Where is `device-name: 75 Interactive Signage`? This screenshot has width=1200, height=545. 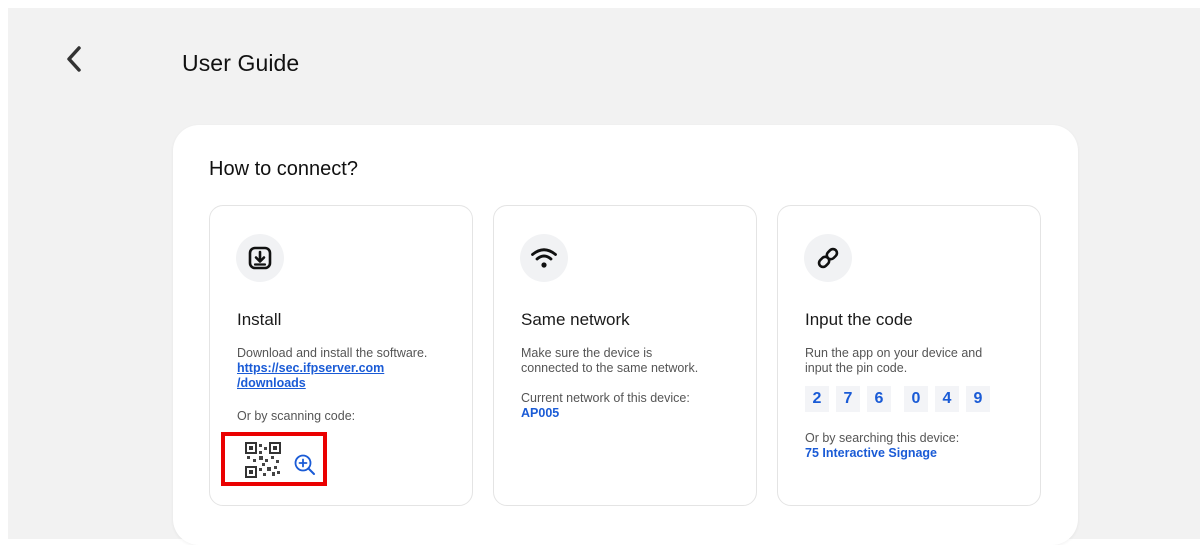 device-name: 75 Interactive Signage is located at coordinates (871, 453).